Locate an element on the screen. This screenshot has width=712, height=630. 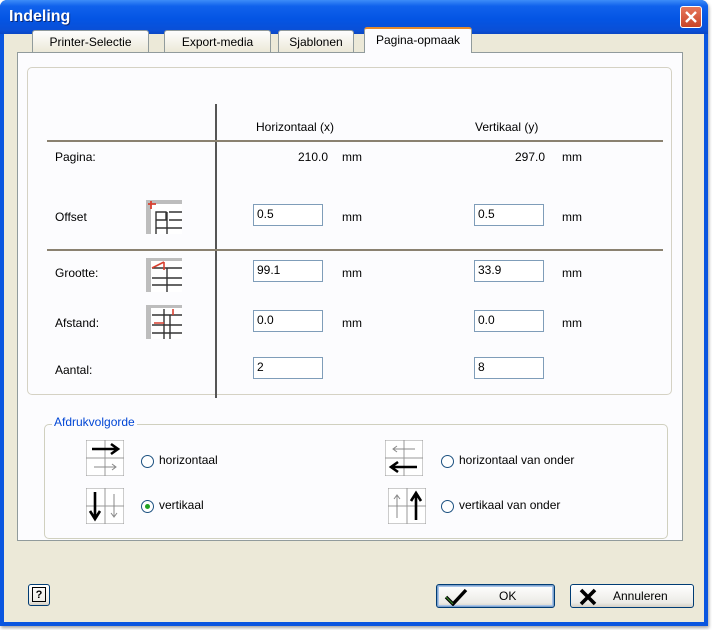
option-horizontaal-label: horizontaal is located at coordinates (188, 460).